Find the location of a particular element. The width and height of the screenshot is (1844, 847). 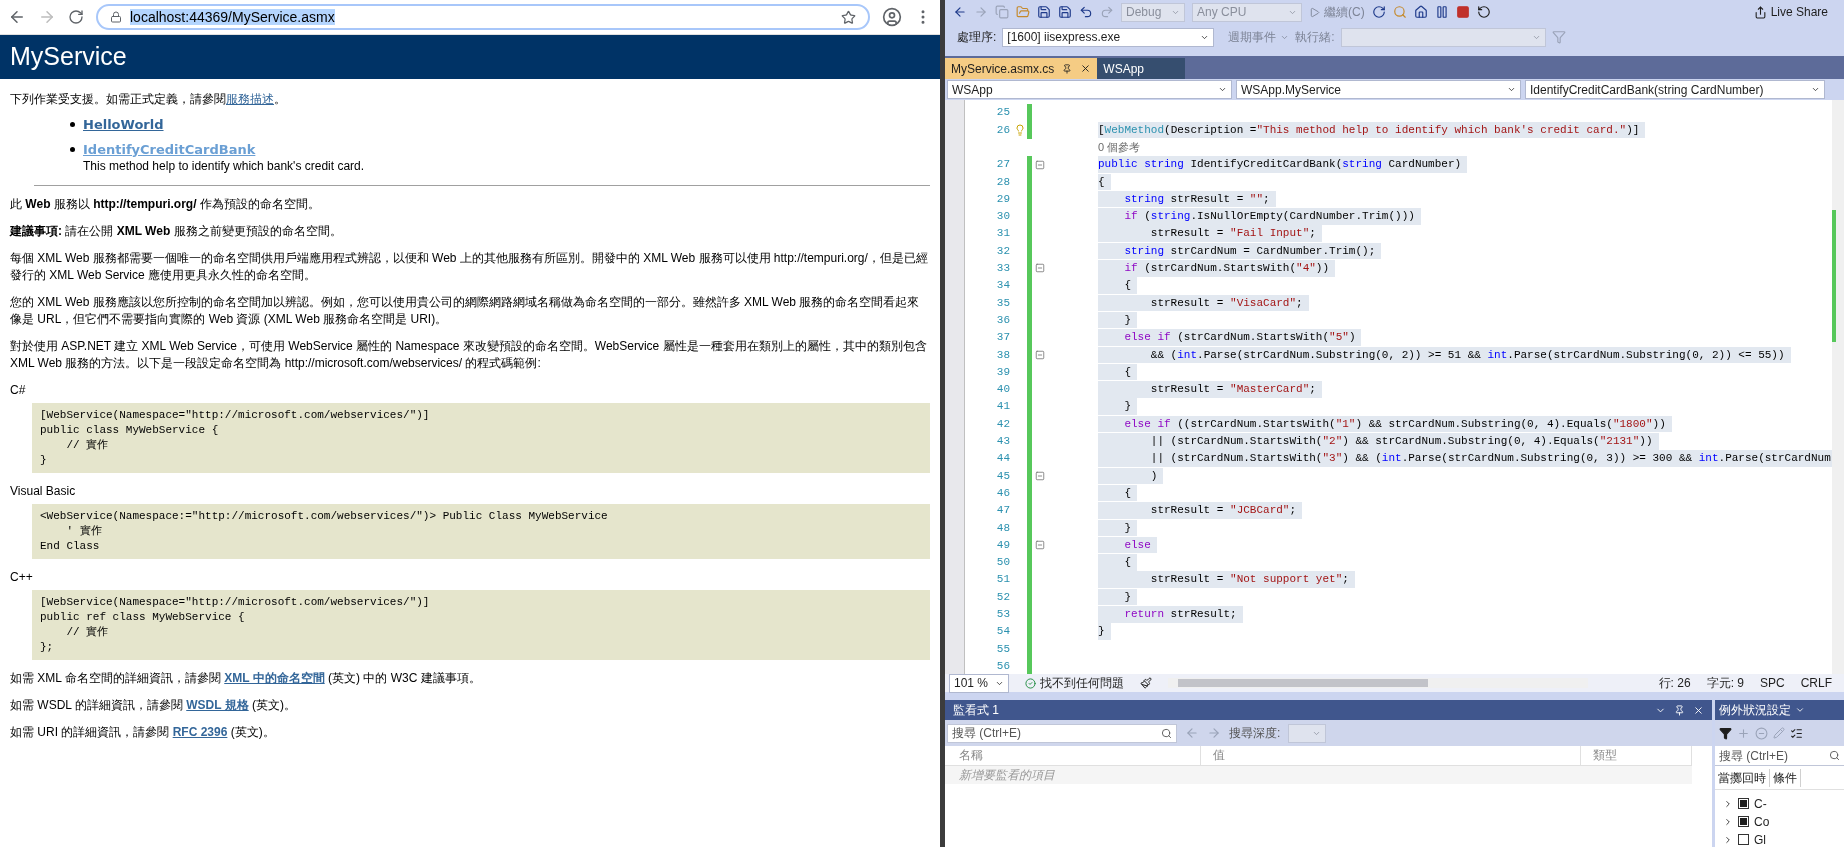

lock-icon is located at coordinates (116, 17).